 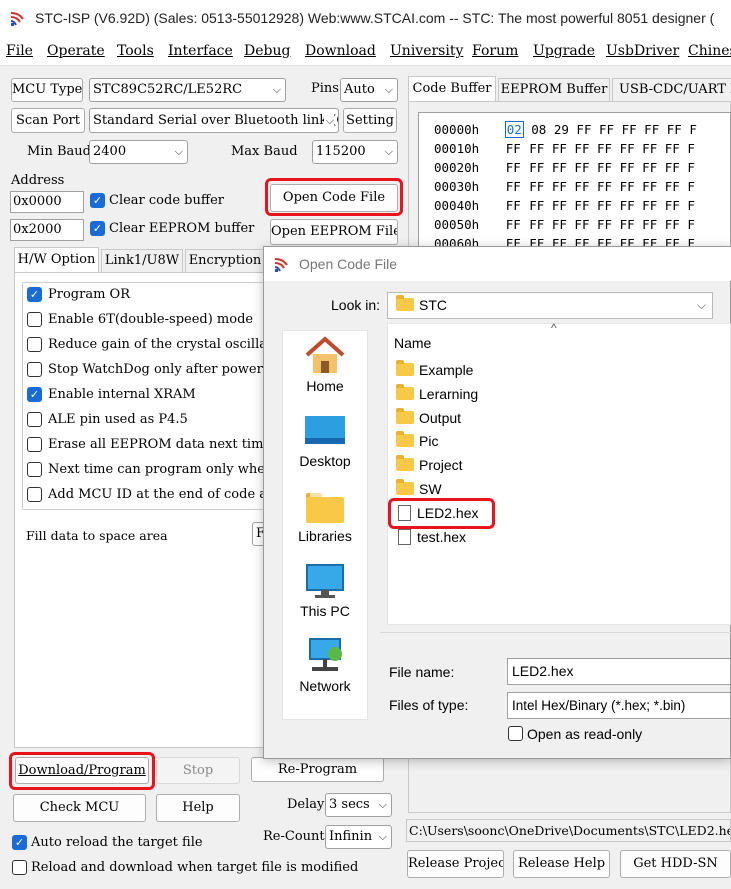 What do you see at coordinates (138, 152) in the screenshot?
I see `min-baud-select: 2400 ⌵` at bounding box center [138, 152].